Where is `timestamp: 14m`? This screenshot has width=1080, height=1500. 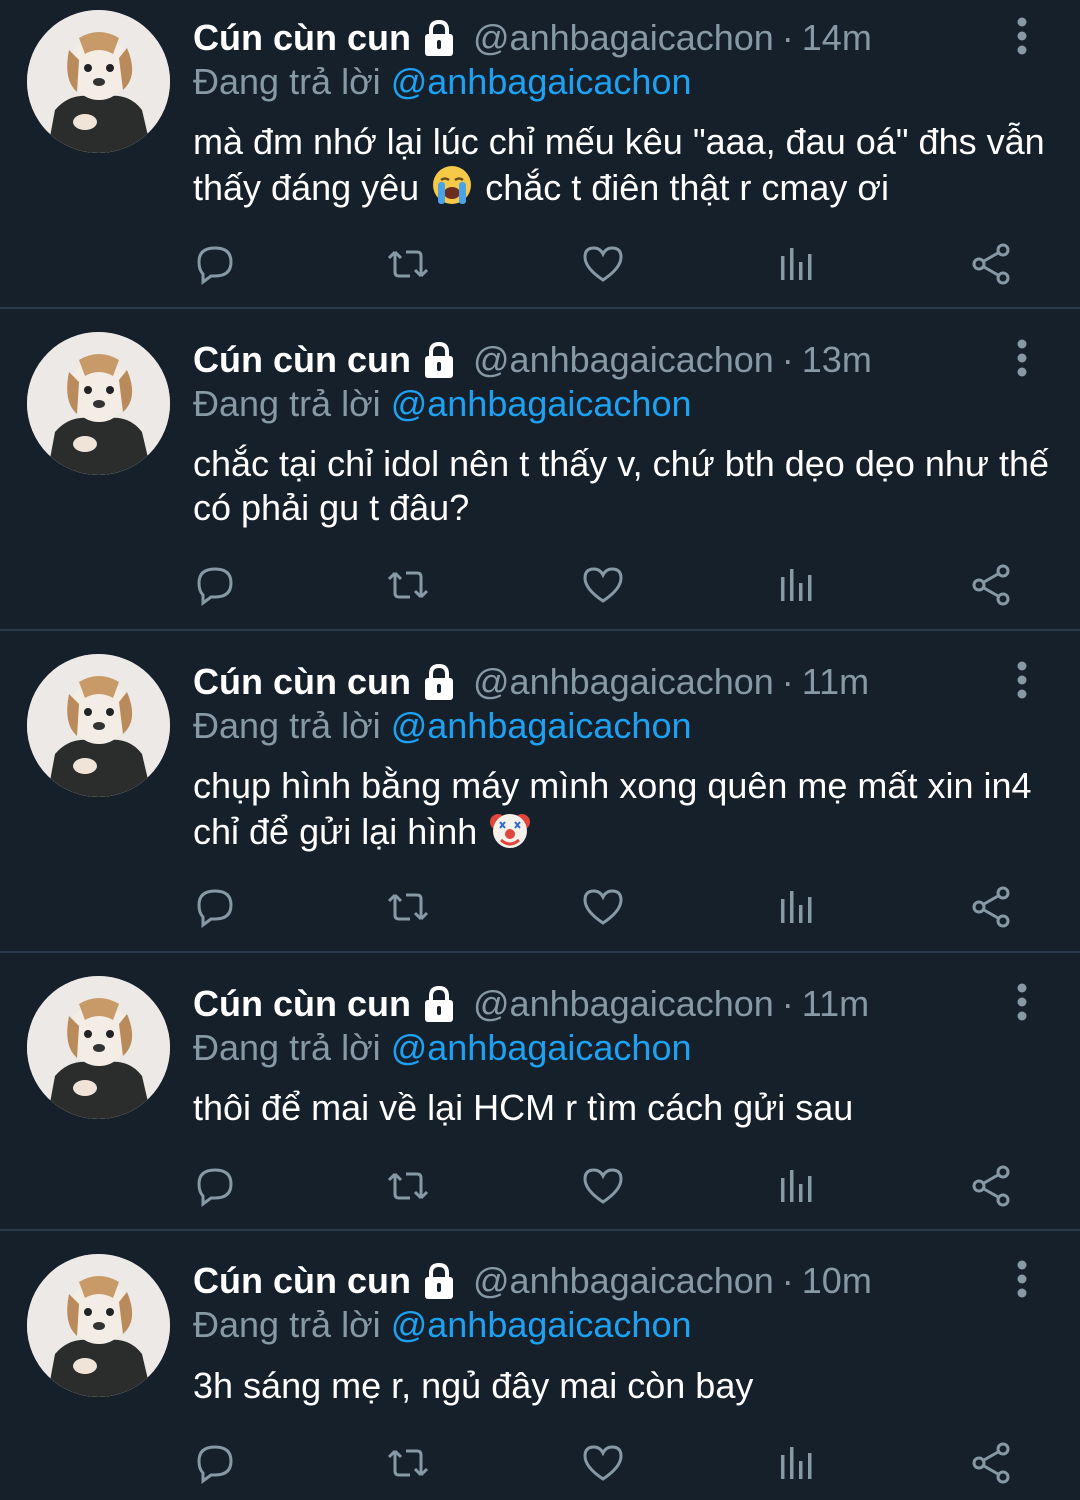 timestamp: 14m is located at coordinates (837, 38).